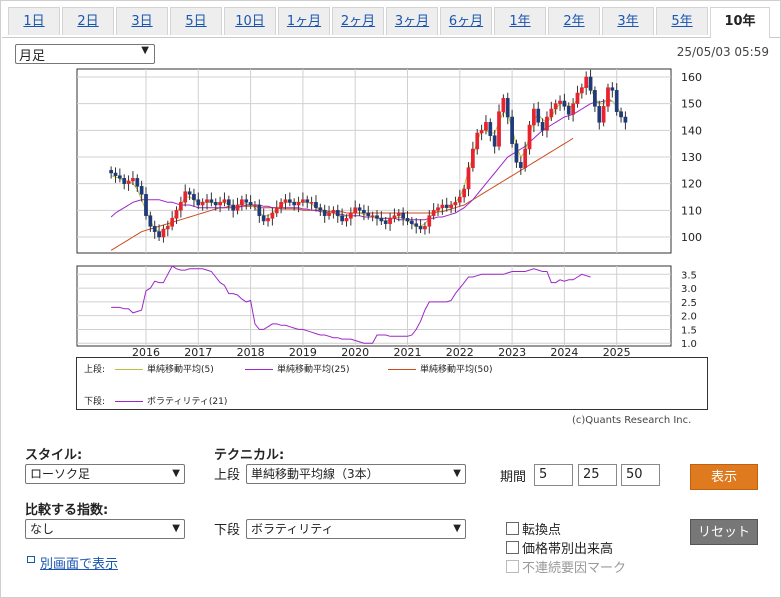 The image size is (781, 598). I want to click on sub-y-tick-label: 2.0, so click(689, 317).